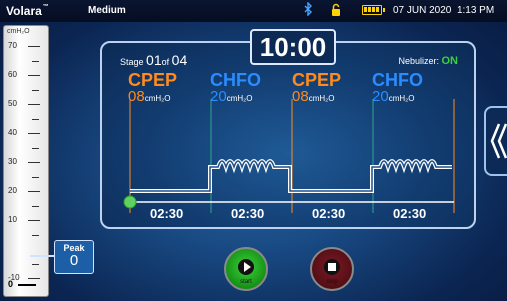  I want to click on collapse-panel-tab, so click(495, 141).